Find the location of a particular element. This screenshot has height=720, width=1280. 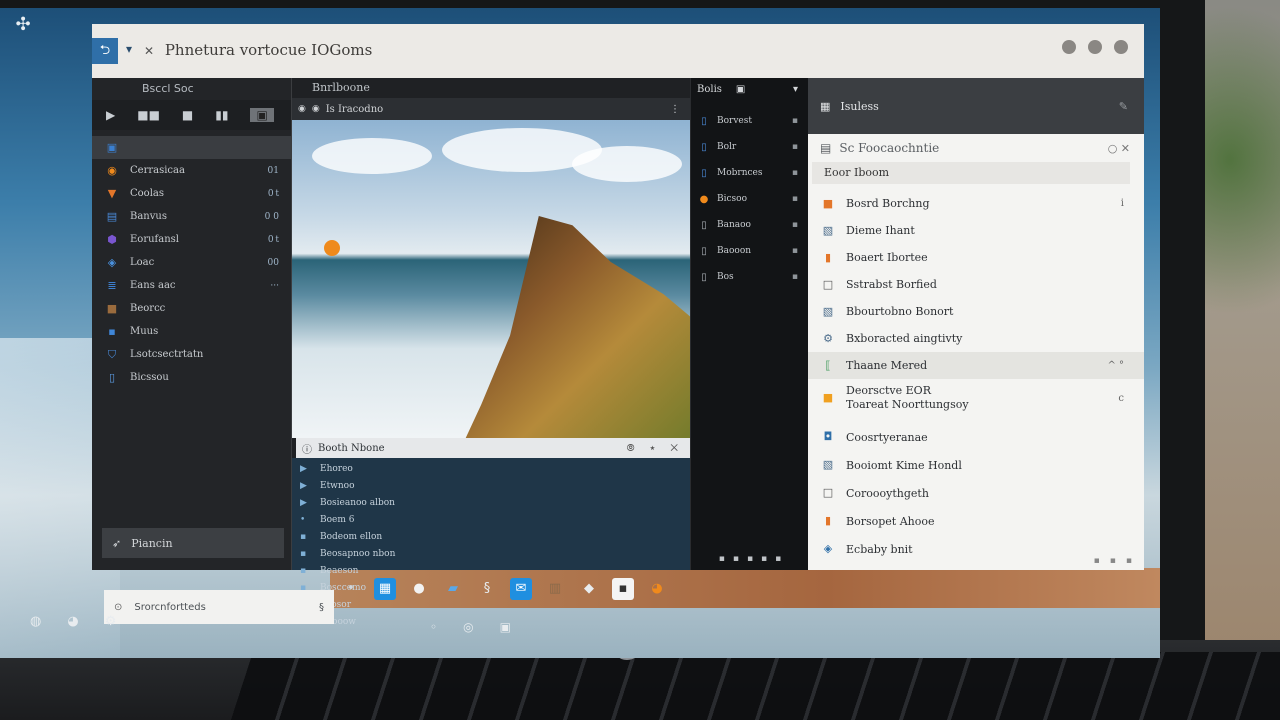

sidebar-item: ▤ Banvus 0 0 is located at coordinates (191, 216).